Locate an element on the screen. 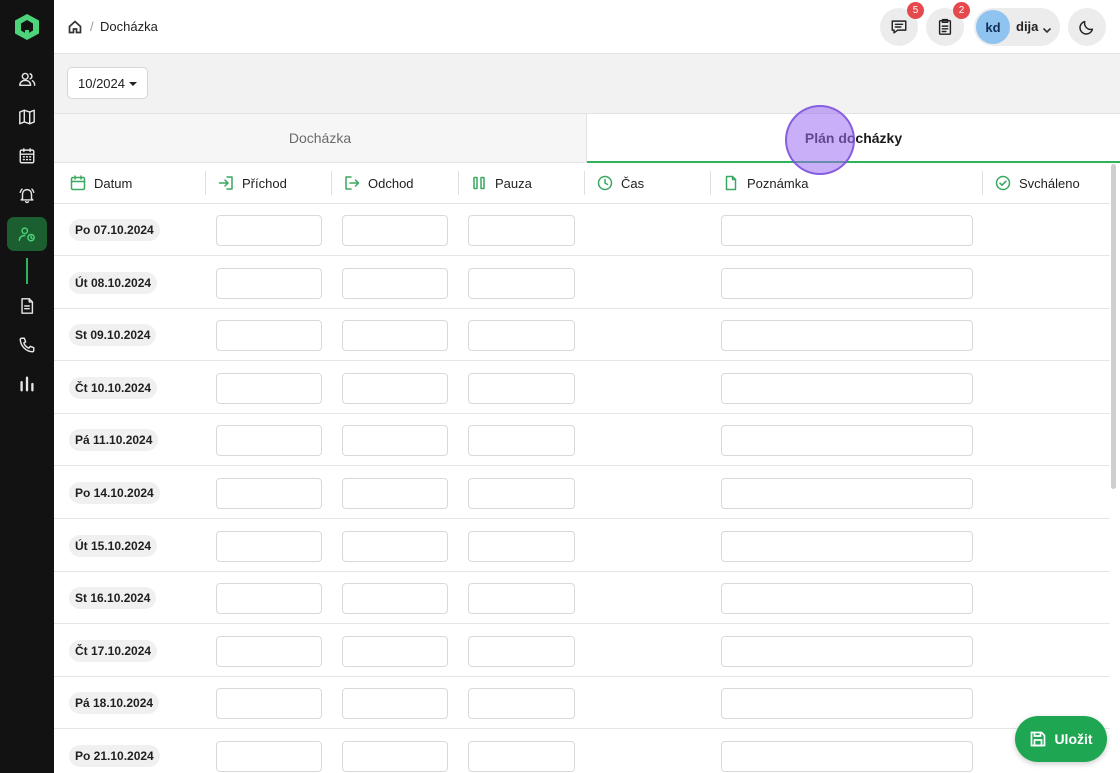 The height and width of the screenshot is (773, 1120). user-menu: kd dija is located at coordinates (1017, 27).